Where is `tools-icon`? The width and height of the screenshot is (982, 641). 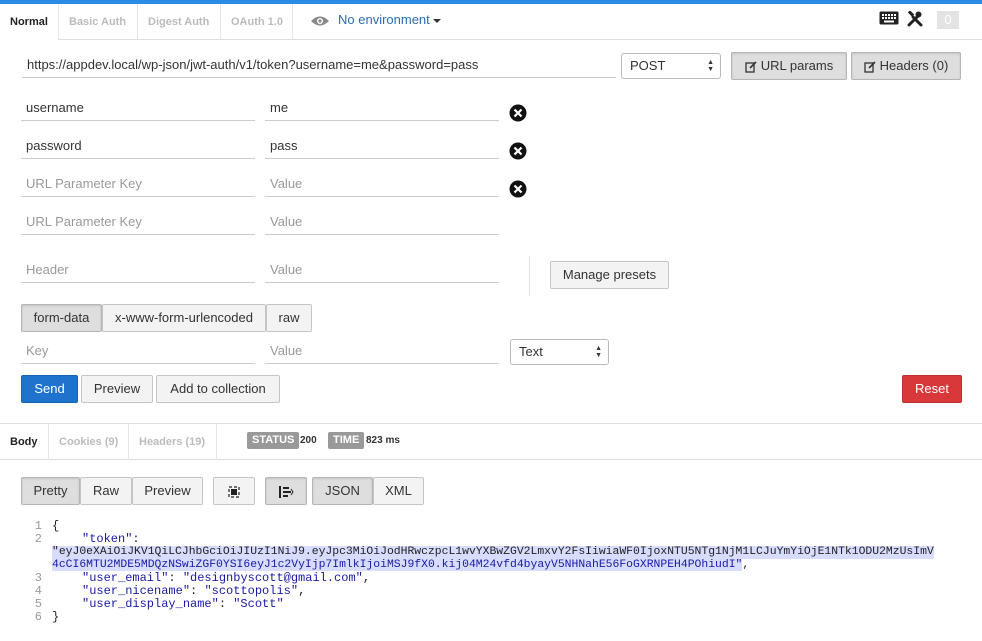
tools-icon is located at coordinates (915, 19).